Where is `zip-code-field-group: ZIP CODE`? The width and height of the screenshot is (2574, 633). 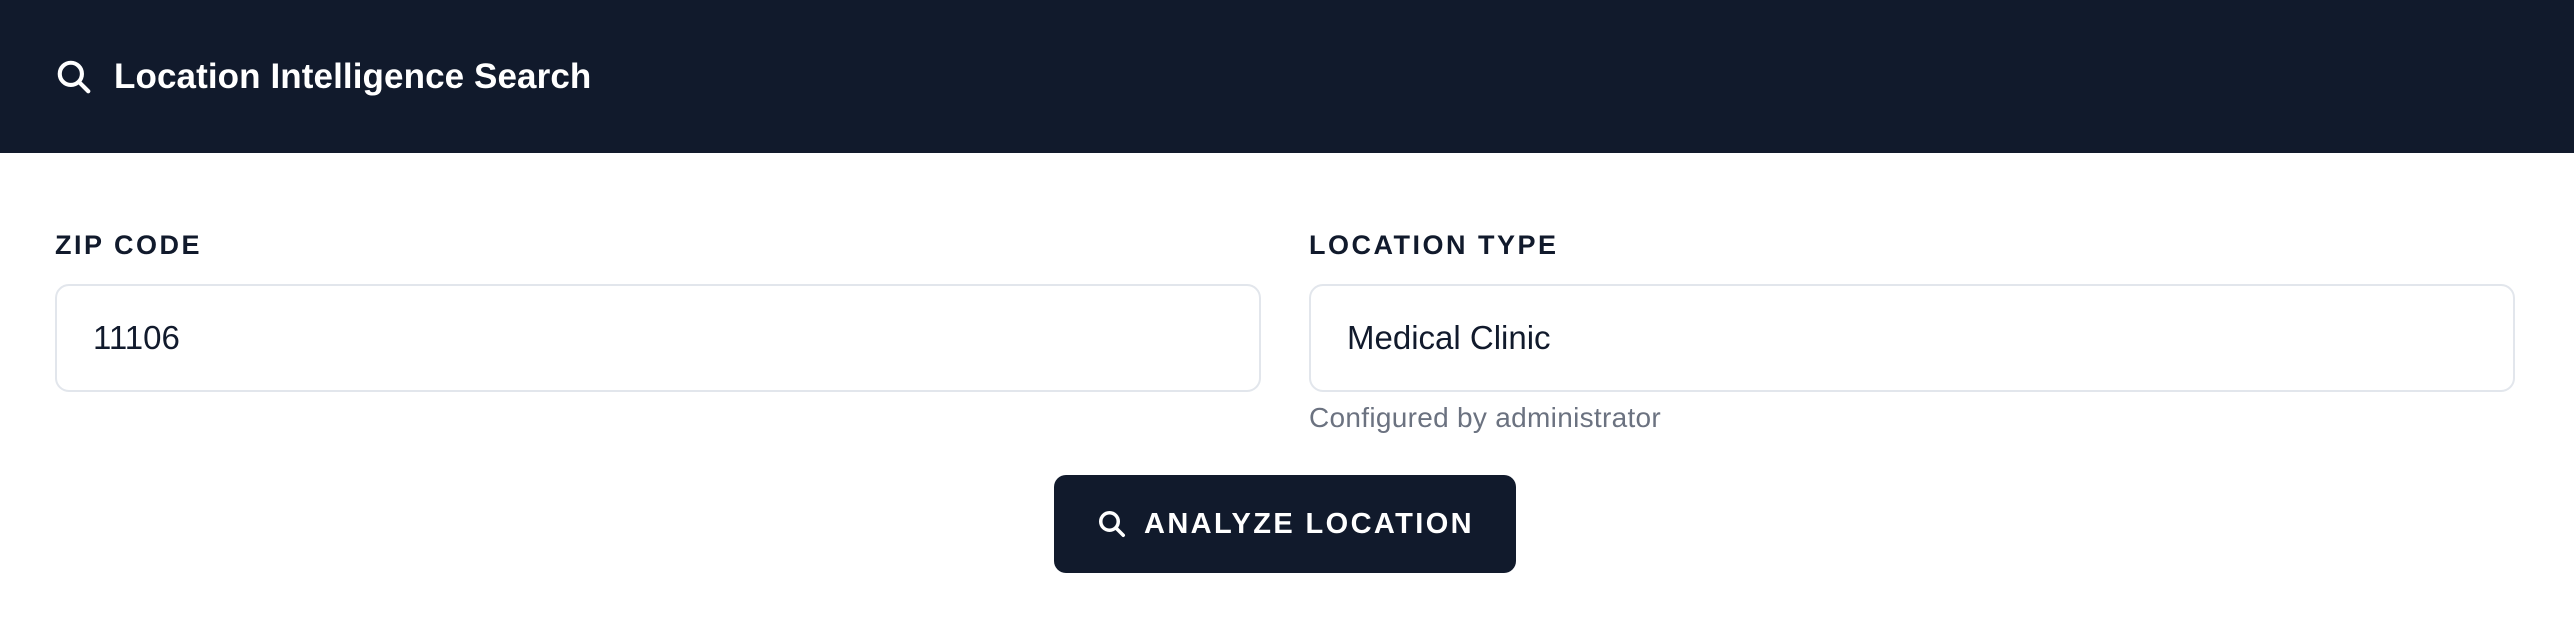 zip-code-field-group: ZIP CODE is located at coordinates (658, 308).